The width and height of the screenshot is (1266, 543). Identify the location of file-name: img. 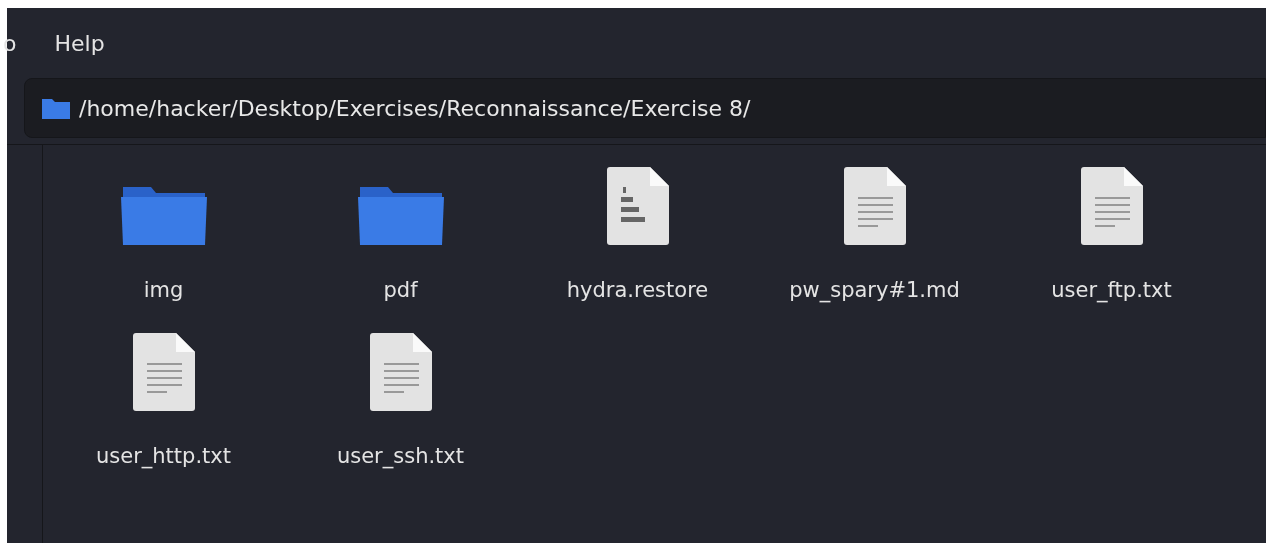
(163, 291).